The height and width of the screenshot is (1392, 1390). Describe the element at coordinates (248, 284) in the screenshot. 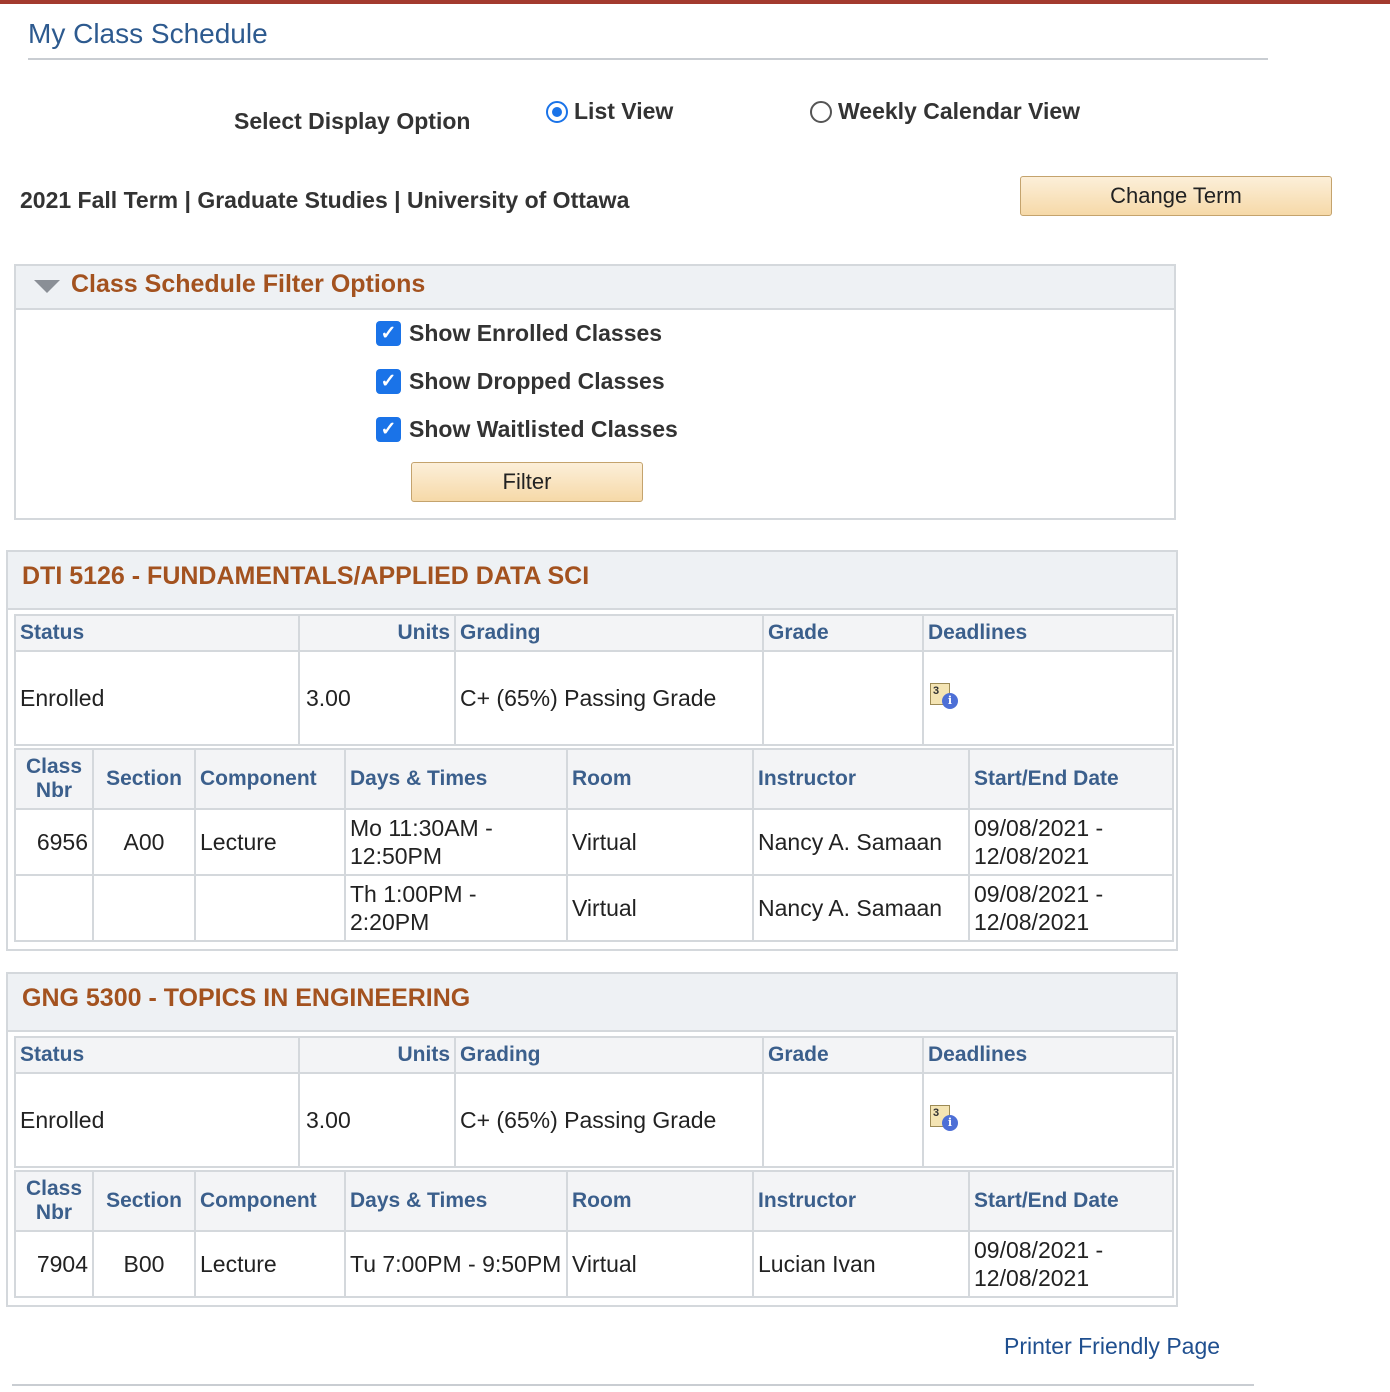

I see `filter-options-title: Class Schedule Filter Options` at that location.